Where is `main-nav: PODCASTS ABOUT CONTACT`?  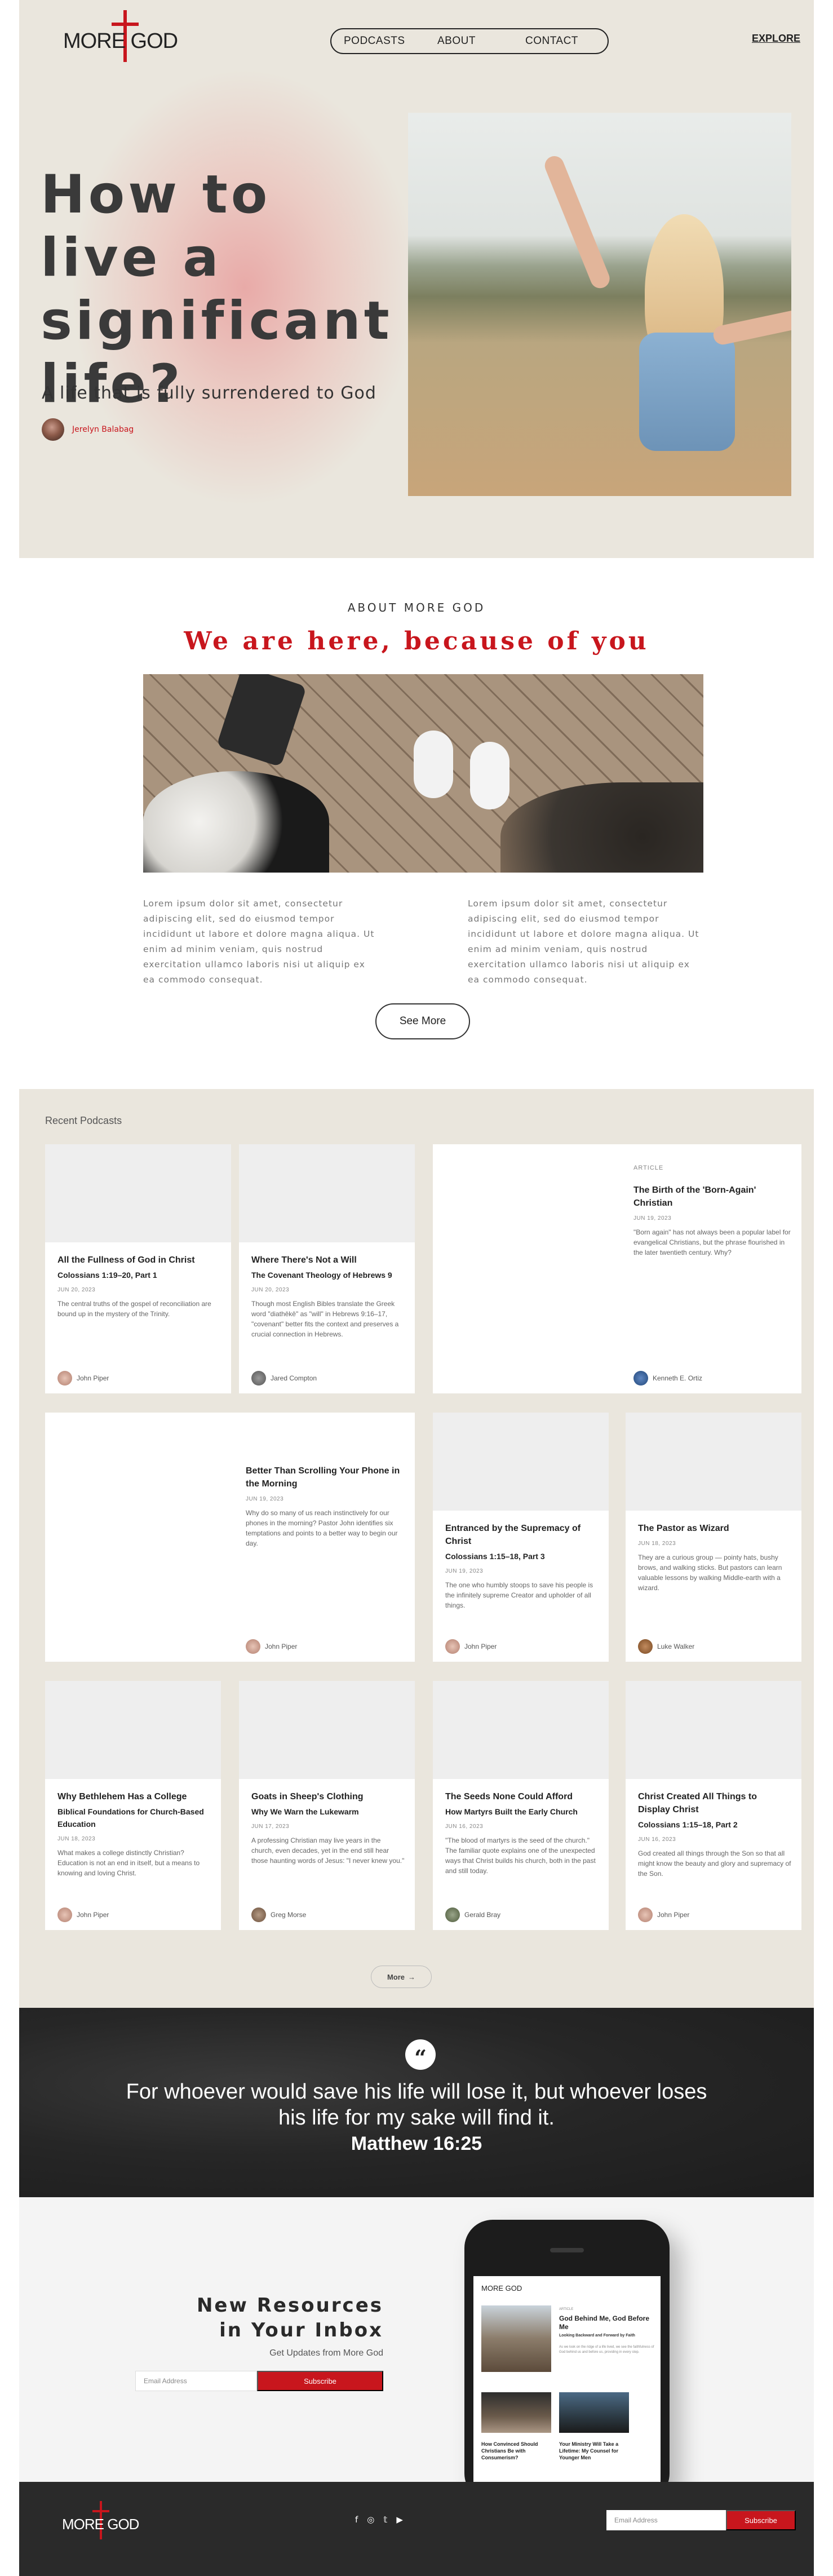
main-nav: PODCASTS ABOUT CONTACT is located at coordinates (469, 41).